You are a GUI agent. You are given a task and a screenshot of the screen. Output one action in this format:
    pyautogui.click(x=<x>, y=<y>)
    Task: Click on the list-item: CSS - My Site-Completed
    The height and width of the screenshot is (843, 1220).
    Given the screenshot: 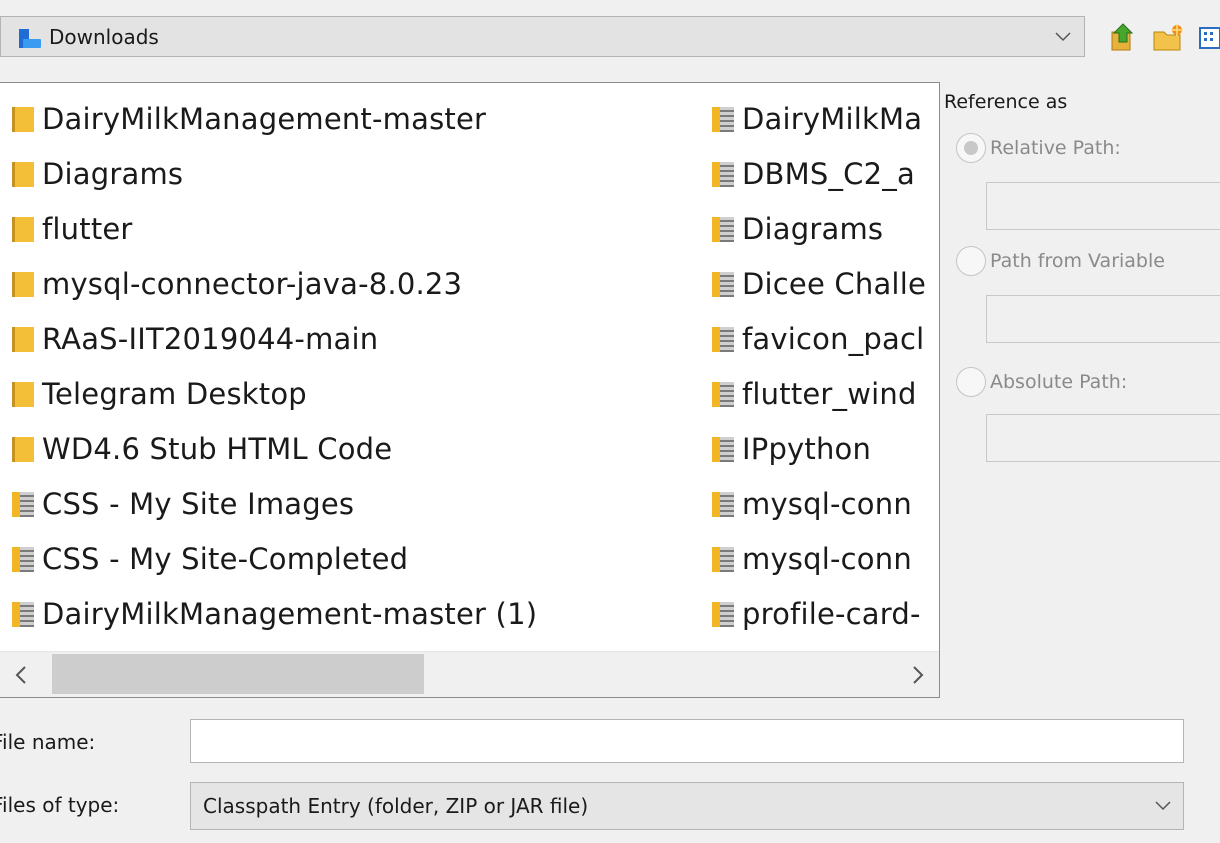 What is the action you would take?
    pyautogui.click(x=274, y=558)
    